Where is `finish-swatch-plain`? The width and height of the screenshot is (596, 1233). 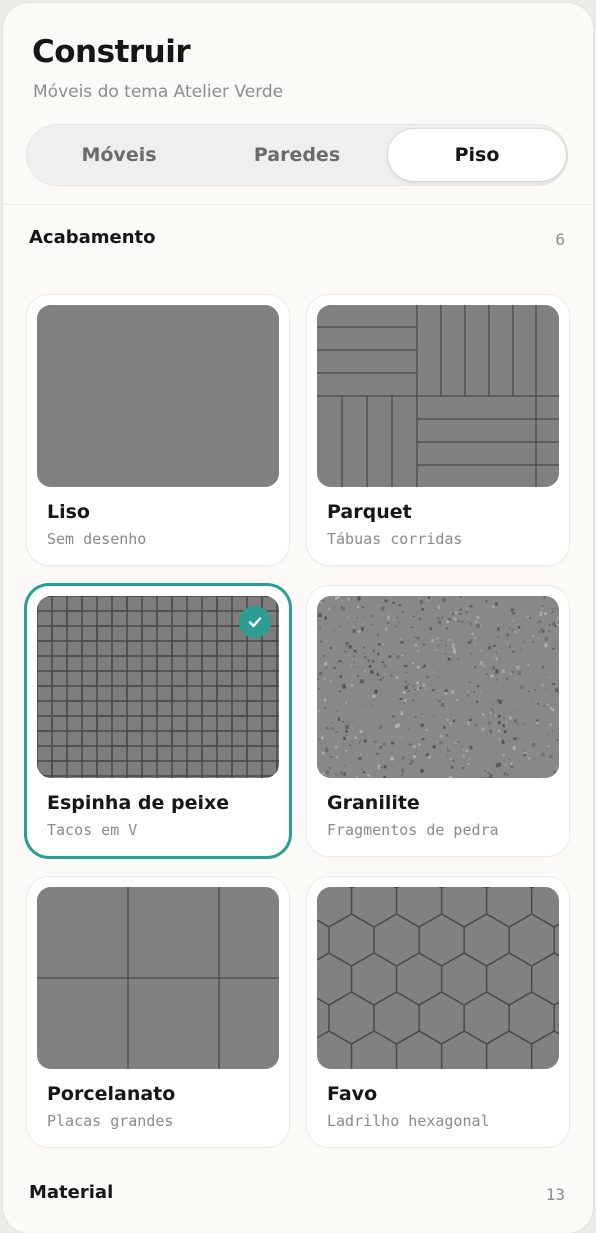
finish-swatch-plain is located at coordinates (158, 396).